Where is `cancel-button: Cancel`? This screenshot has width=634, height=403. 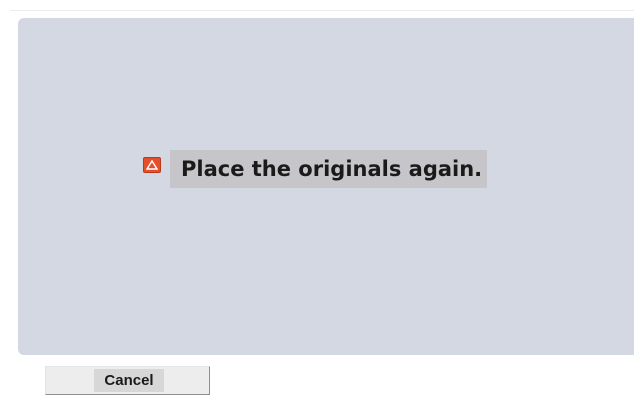
cancel-button: Cancel is located at coordinates (127, 380).